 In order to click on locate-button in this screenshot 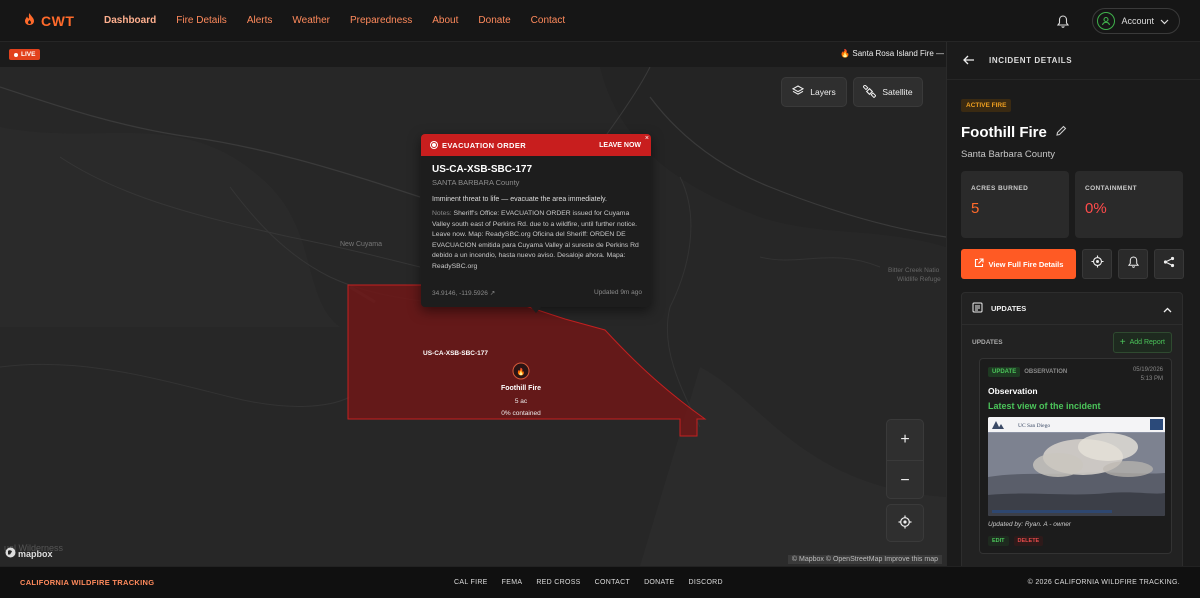, I will do `click(905, 523)`.